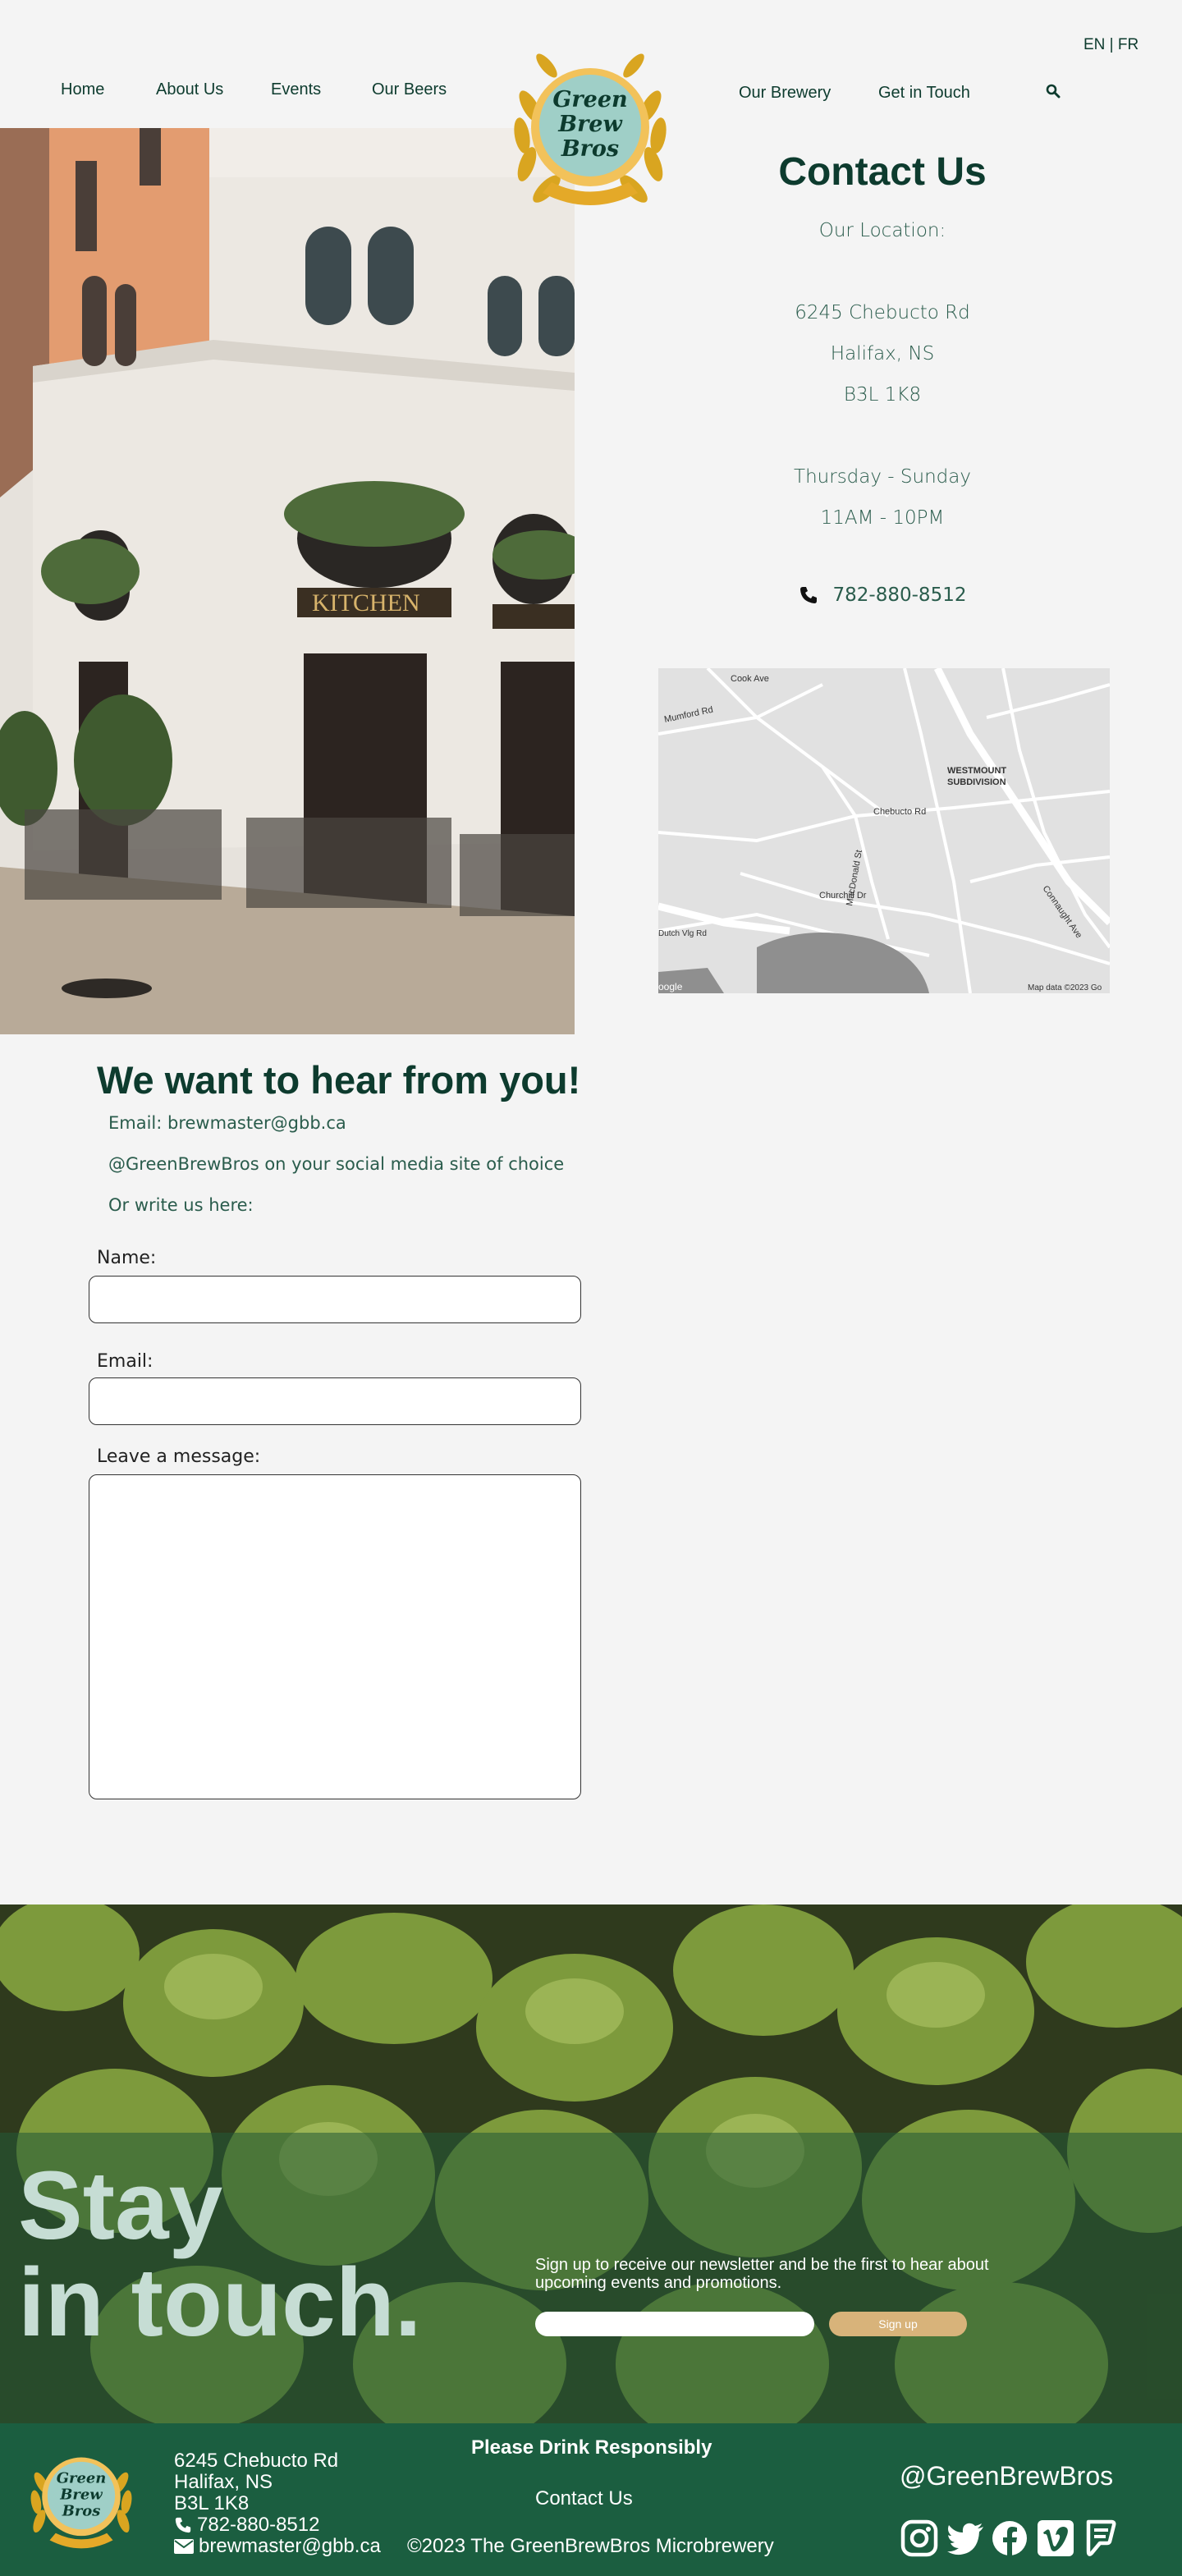  Describe the element at coordinates (190, 89) in the screenshot. I see `nav-about-us: About Us` at that location.